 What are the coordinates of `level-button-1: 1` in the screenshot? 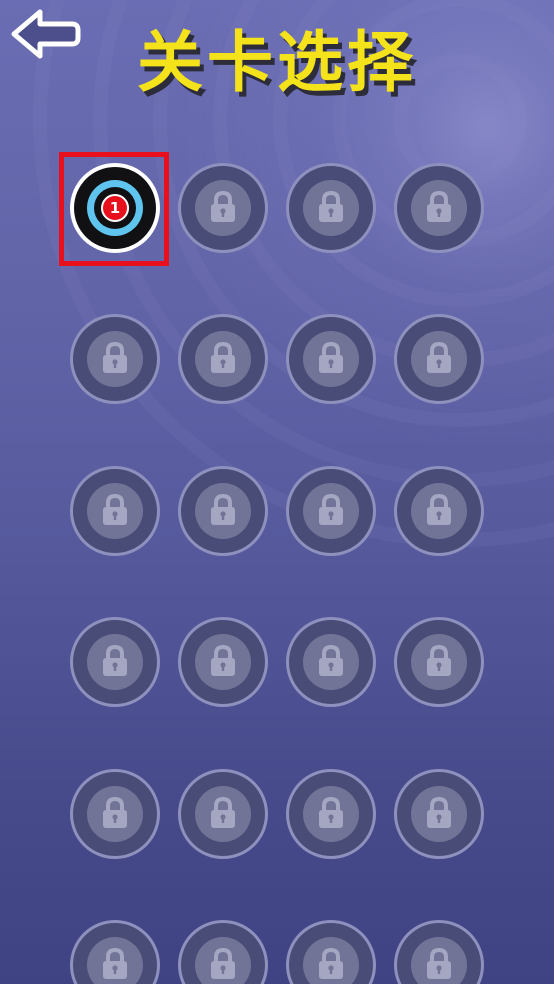 It's located at (115, 208).